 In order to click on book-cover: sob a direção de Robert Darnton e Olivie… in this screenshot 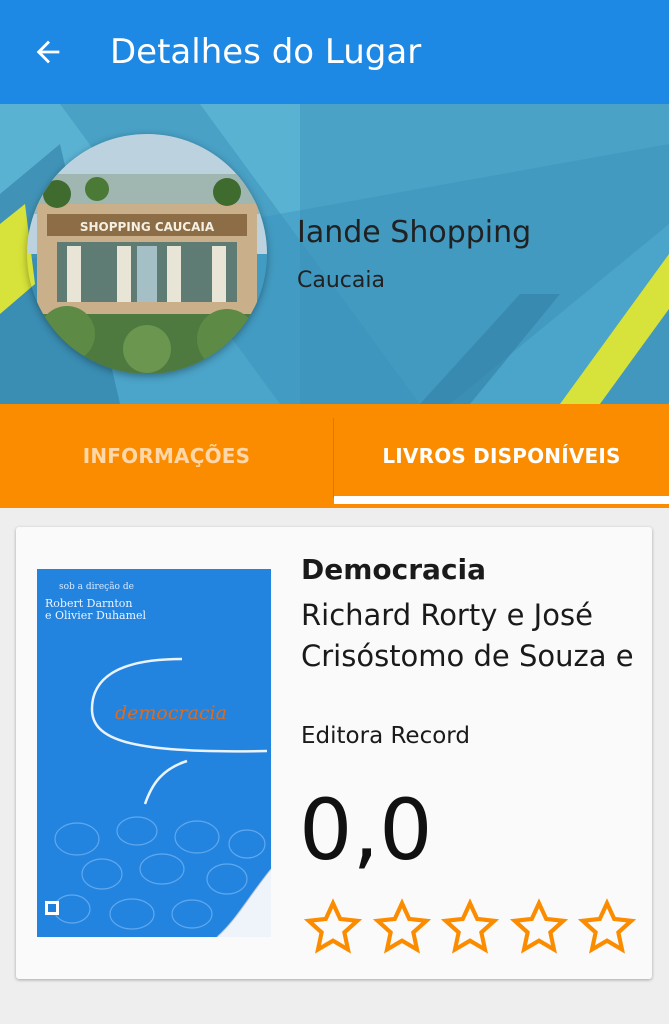, I will do `click(154, 753)`.